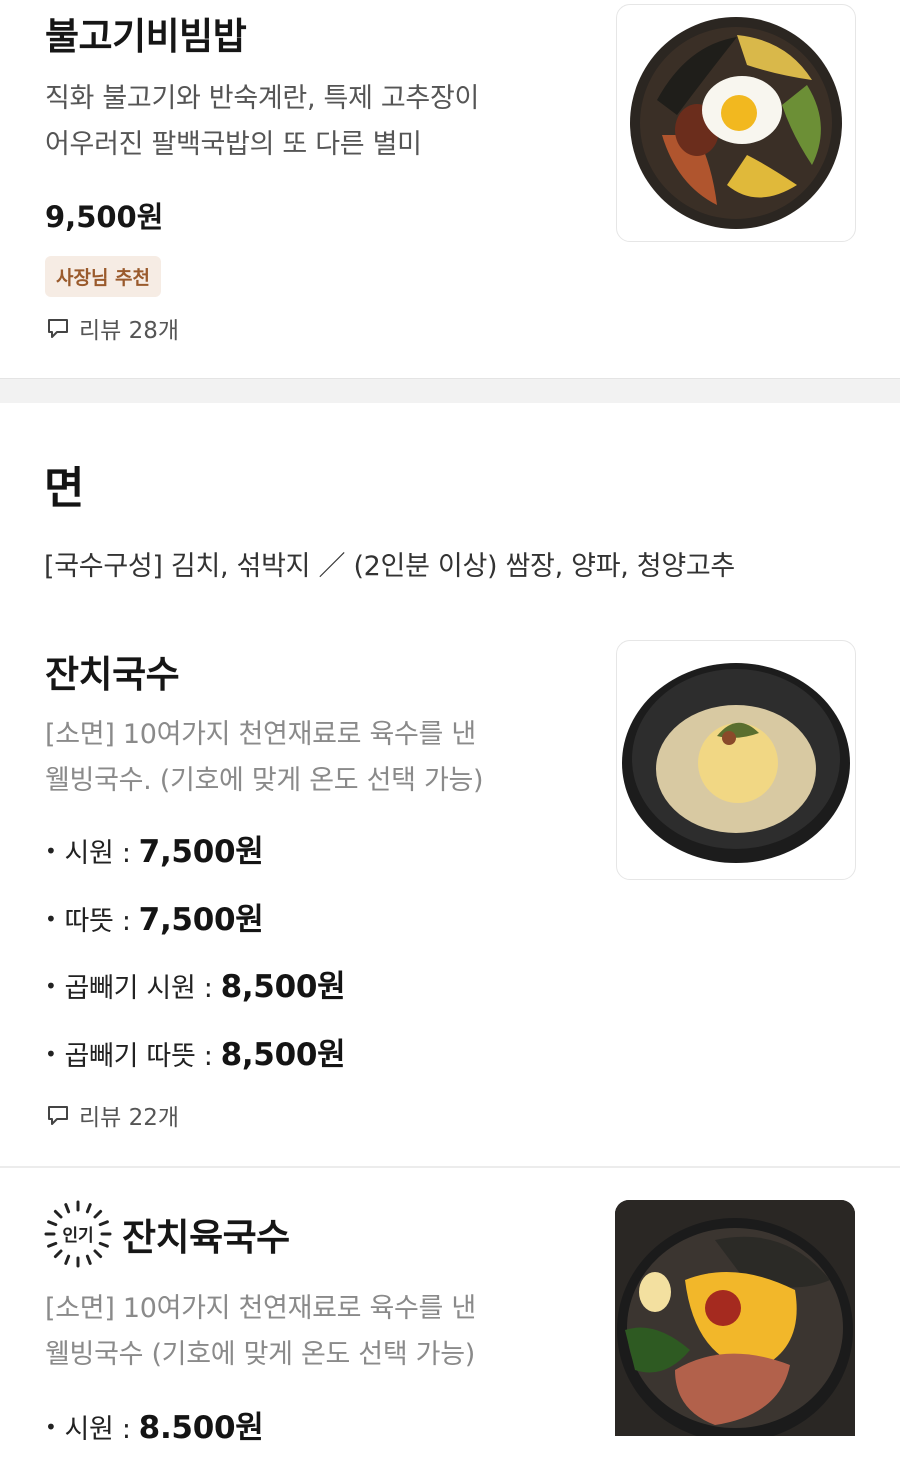 The image size is (900, 1460). What do you see at coordinates (129, 331) in the screenshot?
I see `review-count-label: 리뷰 28개` at bounding box center [129, 331].